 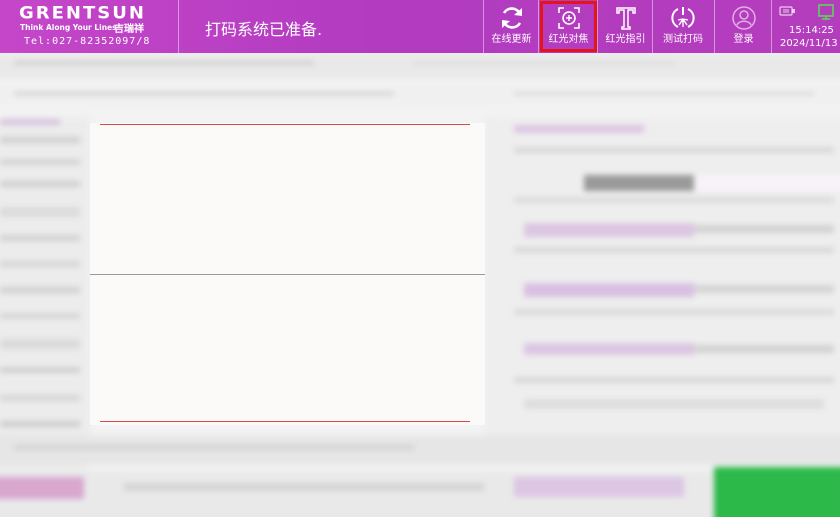 I want to click on online-update-button: 在线更新, so click(x=511, y=26).